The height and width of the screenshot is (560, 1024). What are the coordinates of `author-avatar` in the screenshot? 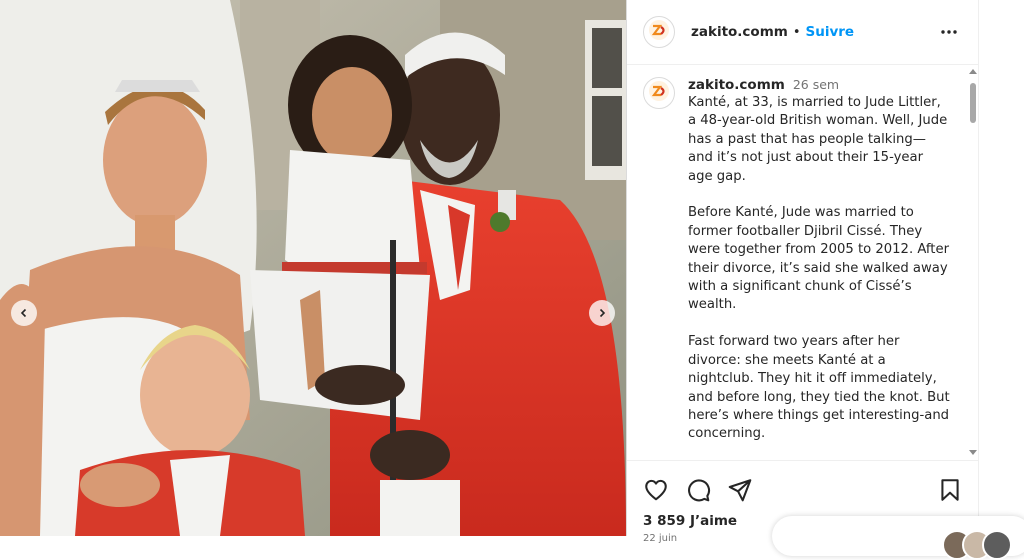 It's located at (659, 32).